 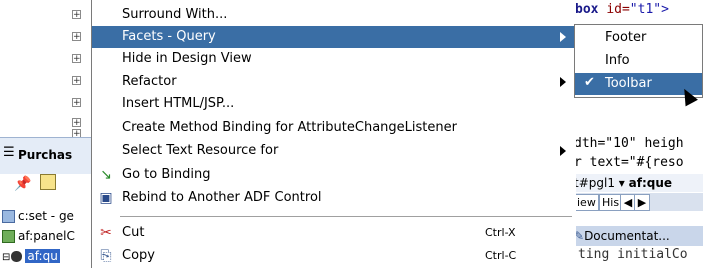 I want to click on copy-icon: ⎘, so click(x=106, y=256).